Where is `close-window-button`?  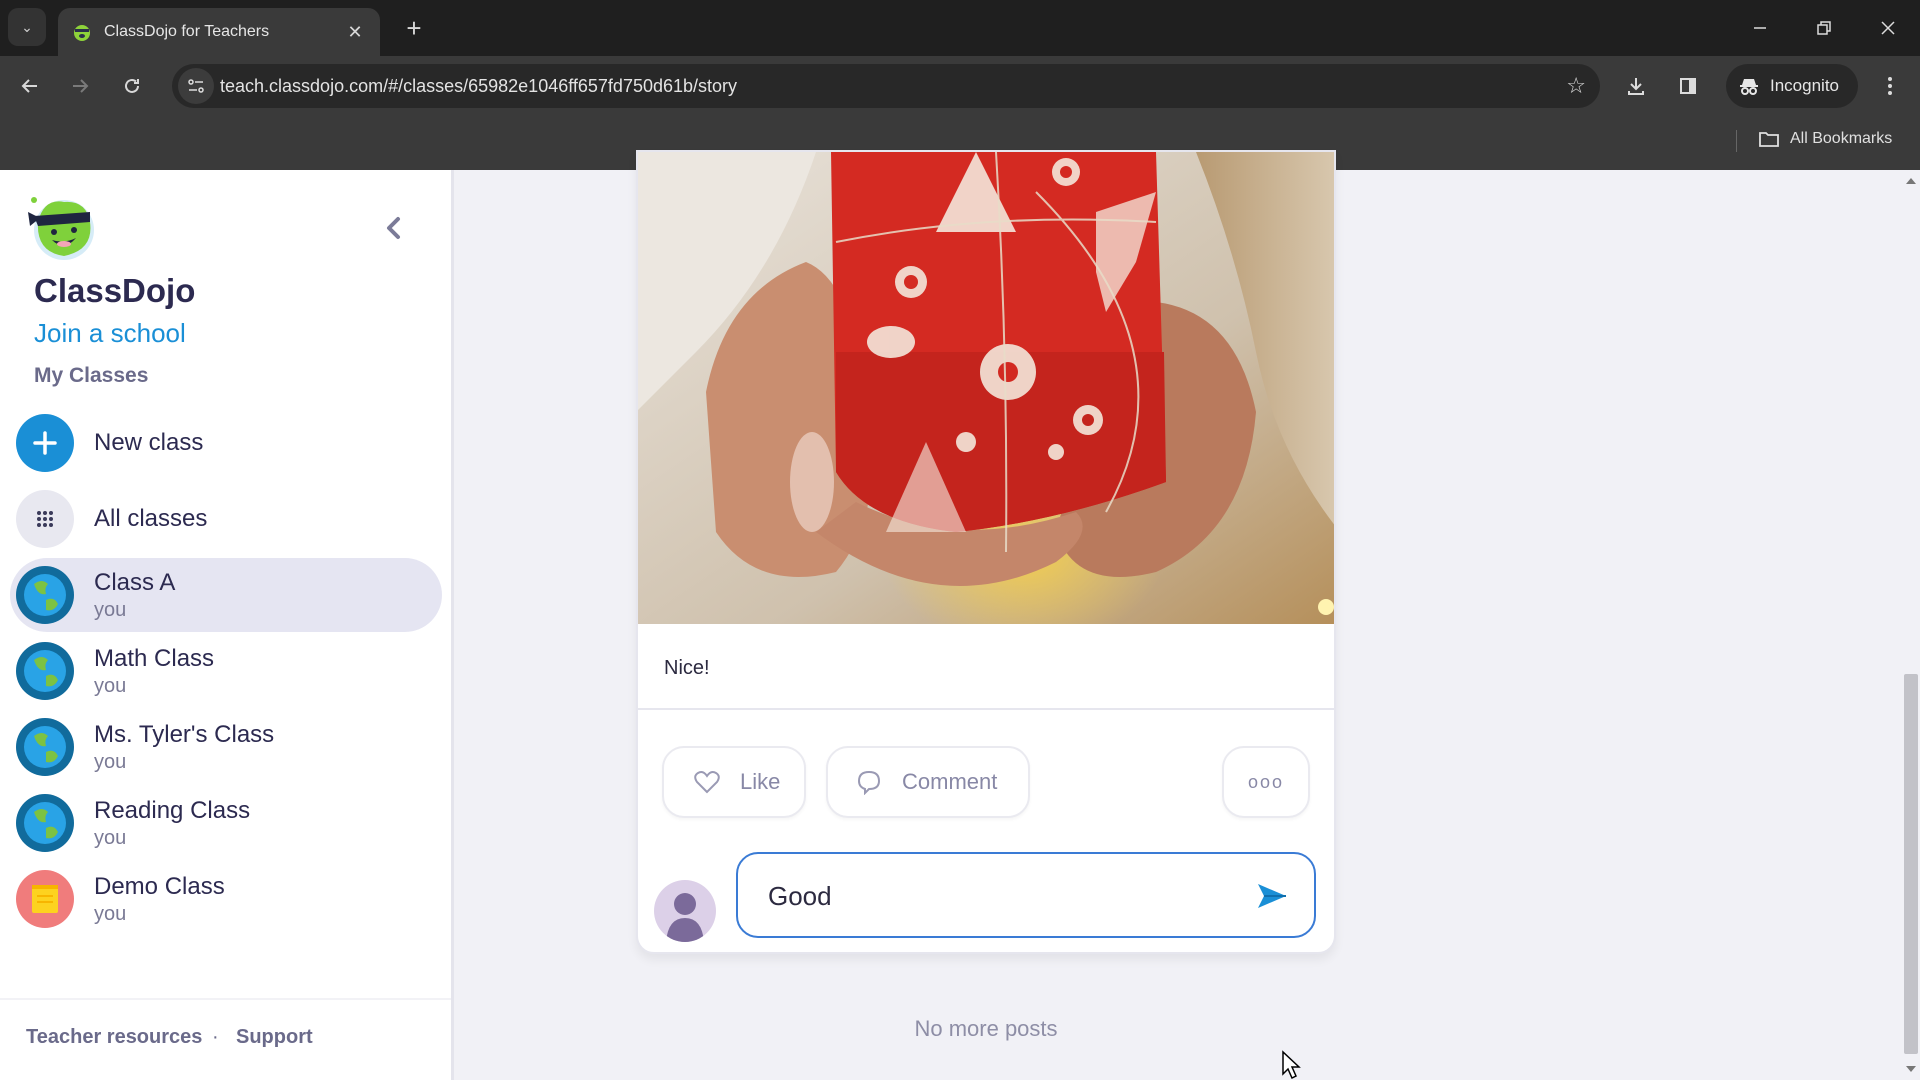
close-window-button is located at coordinates (1888, 28).